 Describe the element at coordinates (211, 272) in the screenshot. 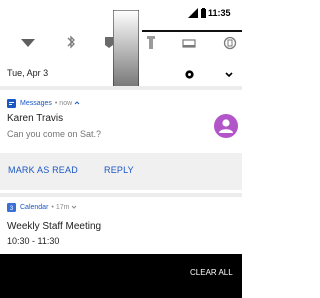

I see `clear-all-button: CLEAR ALL` at that location.